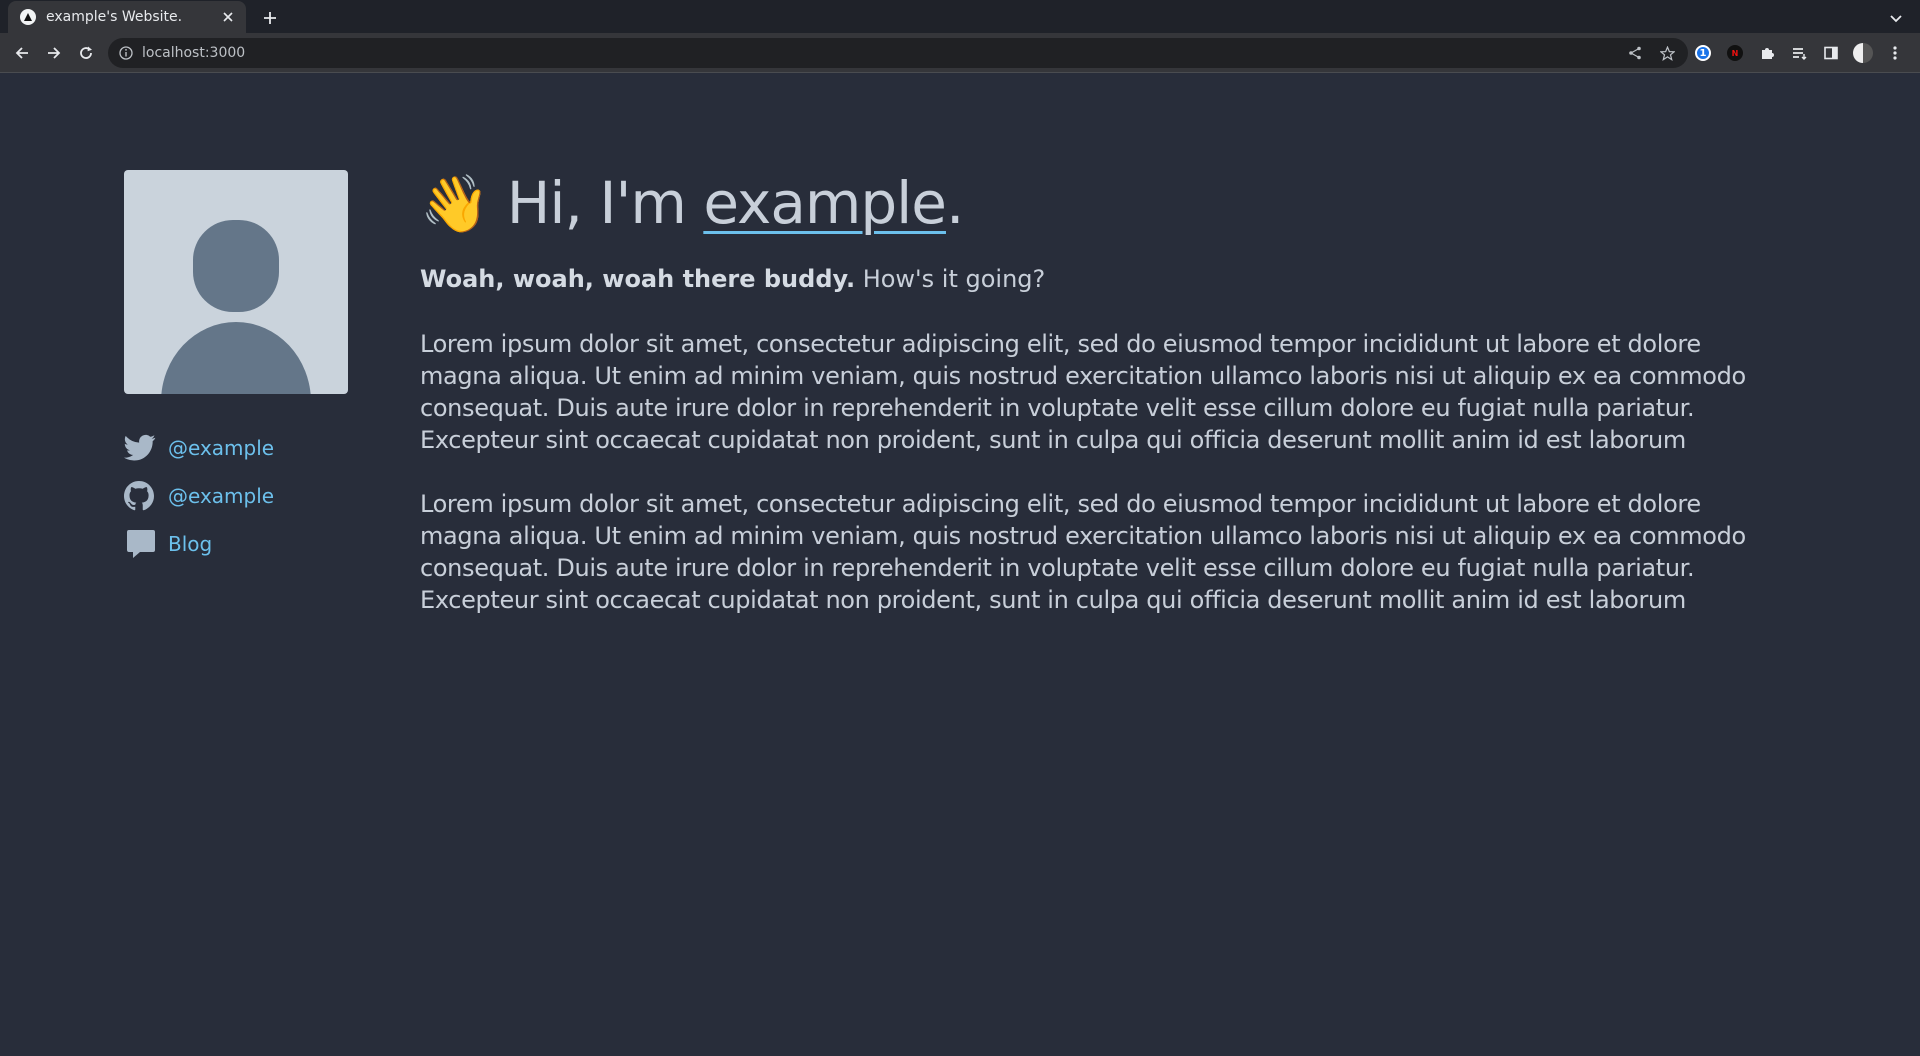 The height and width of the screenshot is (1056, 1920). Describe the element at coordinates (1735, 53) in the screenshot. I see `nd-extension-icon: N` at that location.